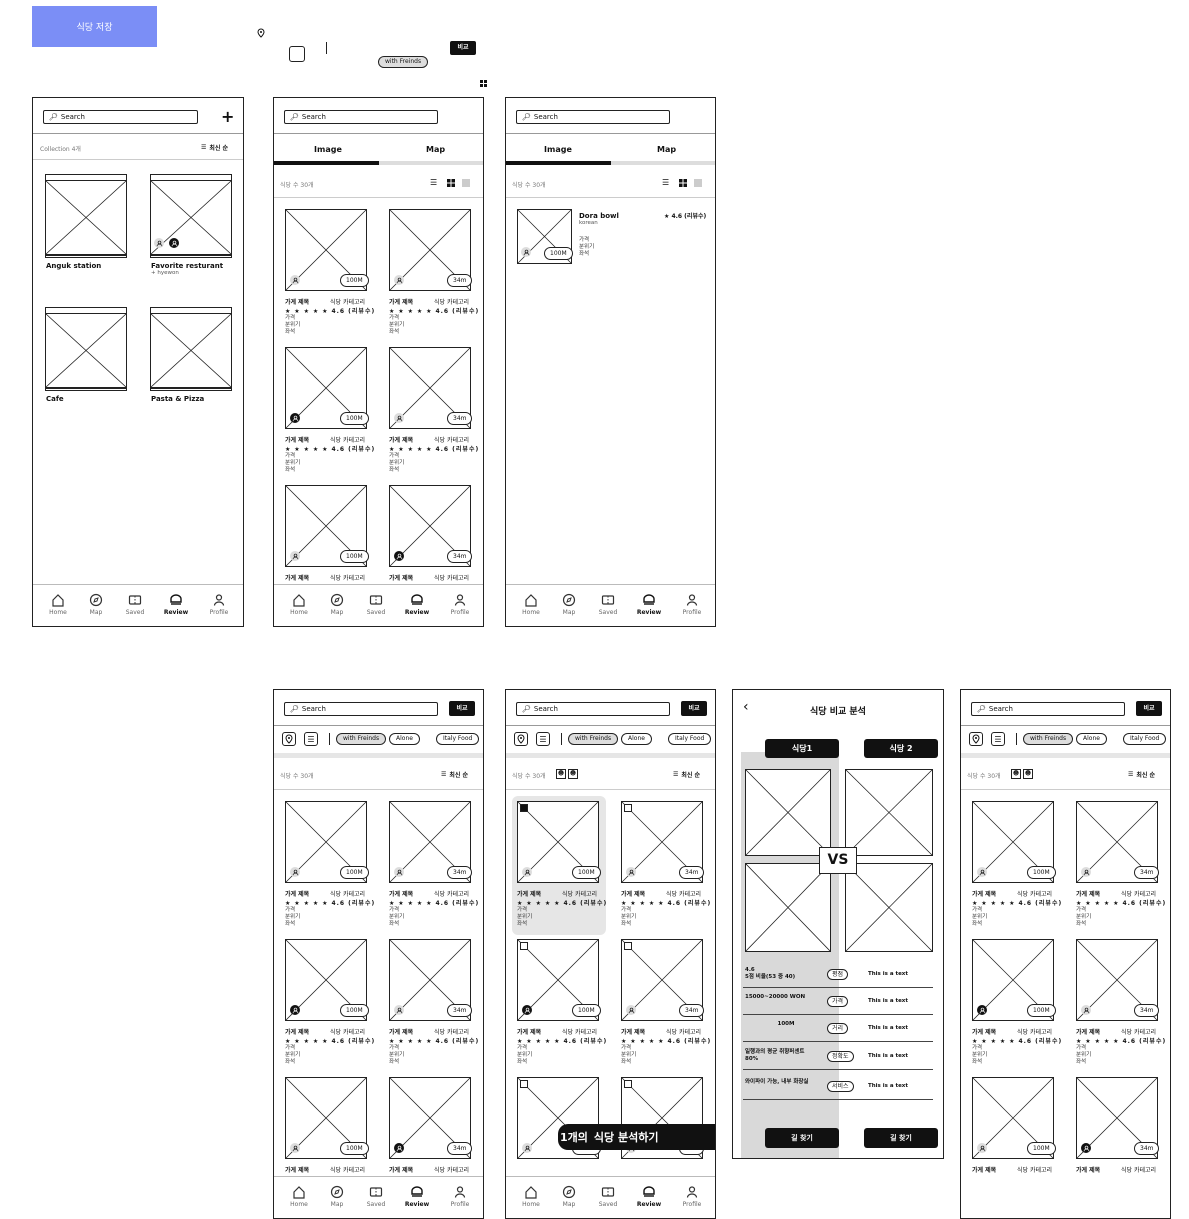 This screenshot has width=1189, height=1219. I want to click on bottom-nav: Home Map Saved Review Profile, so click(610, 1197).